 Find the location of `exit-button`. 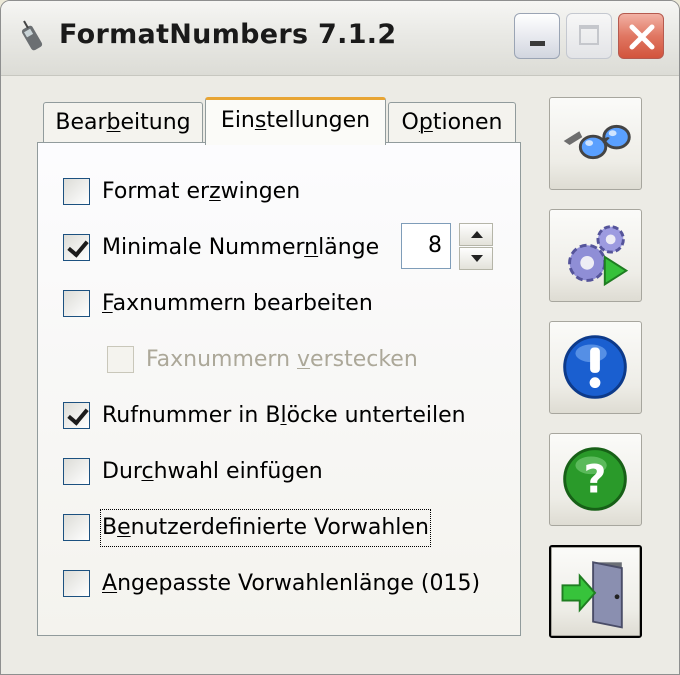

exit-button is located at coordinates (595, 591).